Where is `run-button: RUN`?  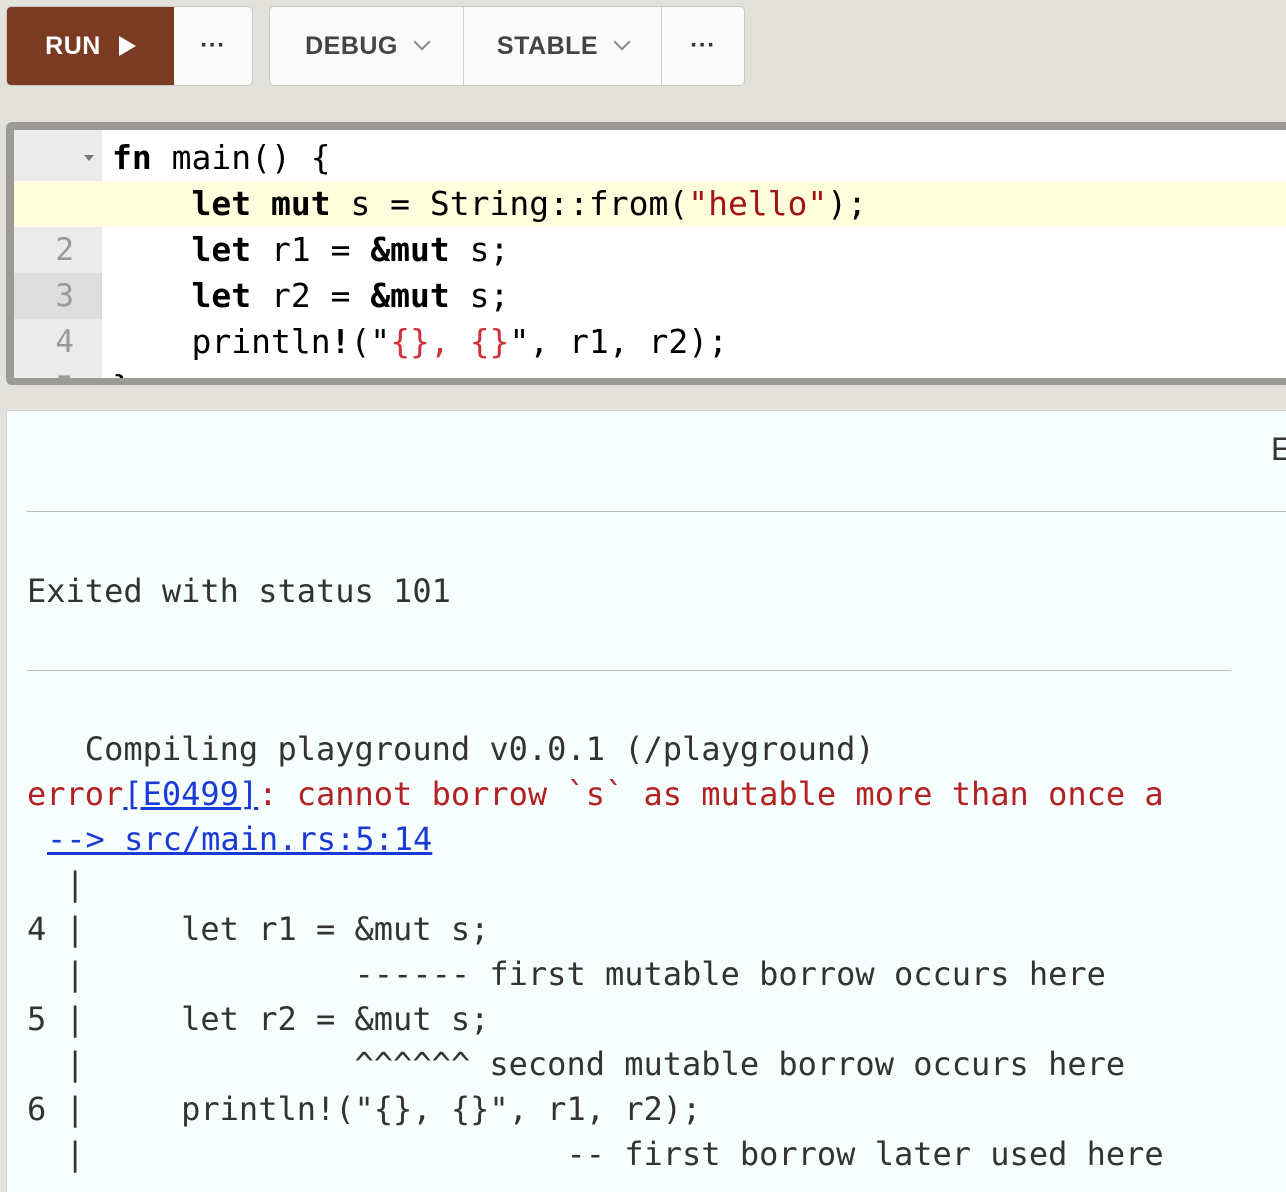
run-button: RUN is located at coordinates (90, 46).